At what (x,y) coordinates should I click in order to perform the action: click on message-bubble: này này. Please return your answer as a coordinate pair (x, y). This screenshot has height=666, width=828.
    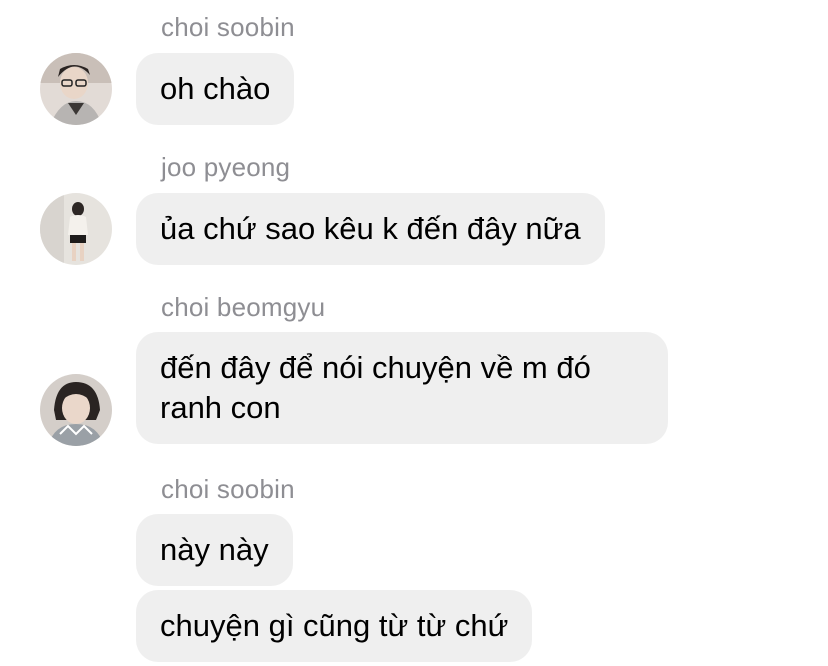
    Looking at the image, I should click on (214, 550).